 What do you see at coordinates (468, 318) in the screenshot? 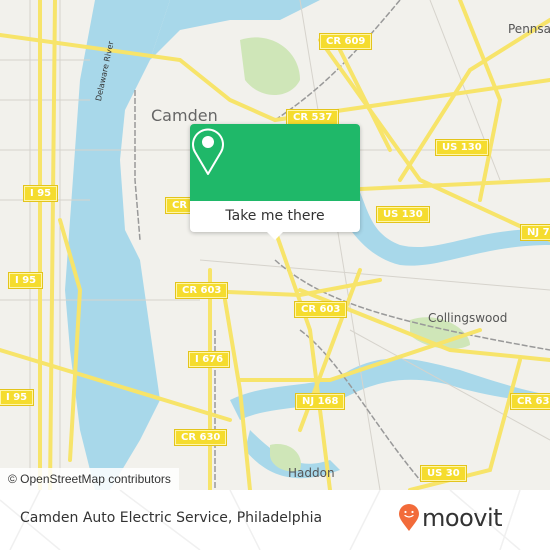
I see `place-label-collingswood: Collingswood` at bounding box center [468, 318].